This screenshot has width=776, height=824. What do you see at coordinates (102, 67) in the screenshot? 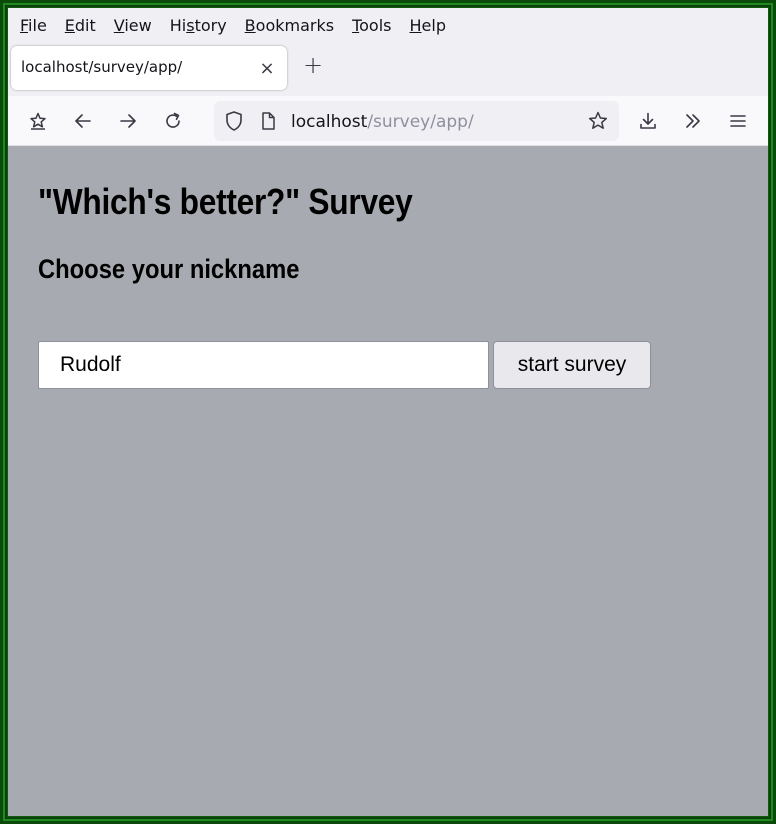
I see `tab-title: localhost/survey/app/` at bounding box center [102, 67].